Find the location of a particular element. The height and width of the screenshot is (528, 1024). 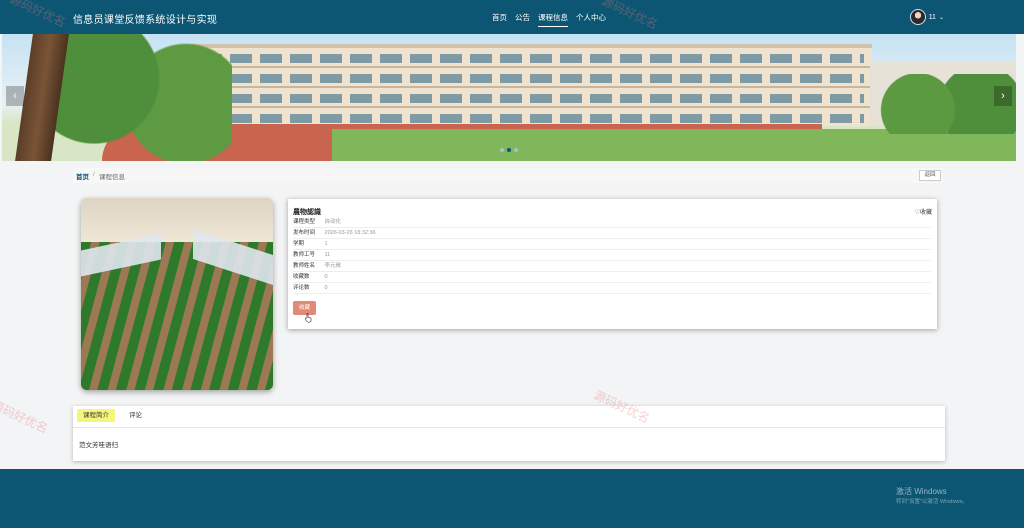

info-row-favorites: 收藏数 0 is located at coordinates (612, 277).